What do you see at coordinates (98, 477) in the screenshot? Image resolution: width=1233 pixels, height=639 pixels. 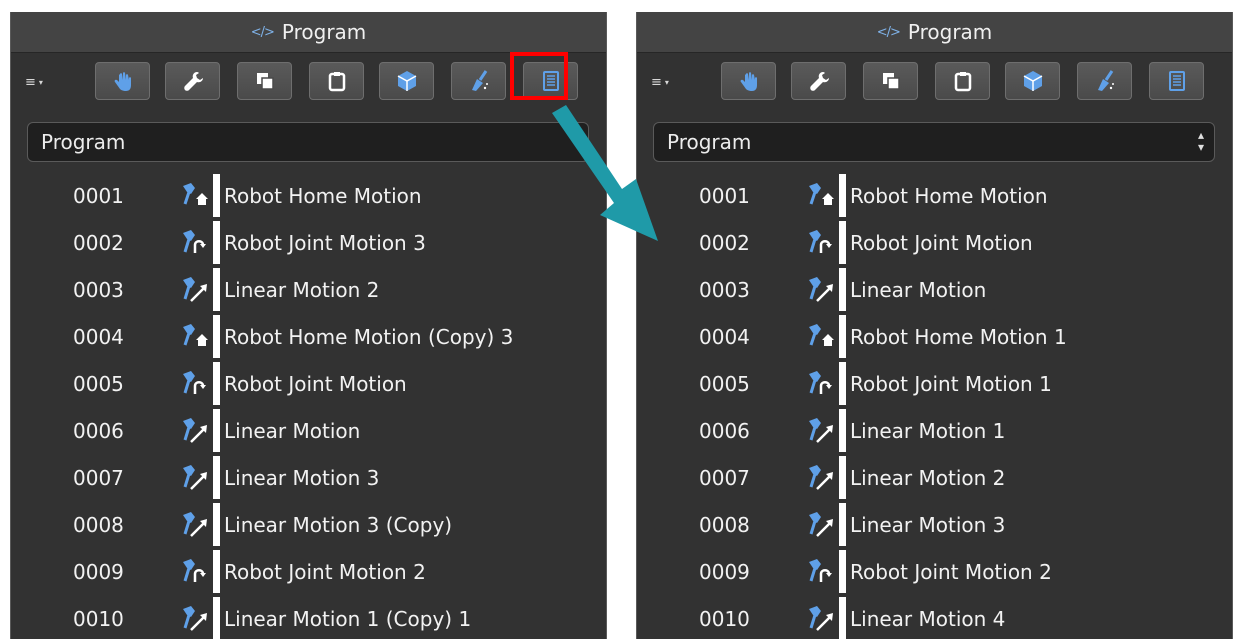 I see `row-number: 0007` at bounding box center [98, 477].